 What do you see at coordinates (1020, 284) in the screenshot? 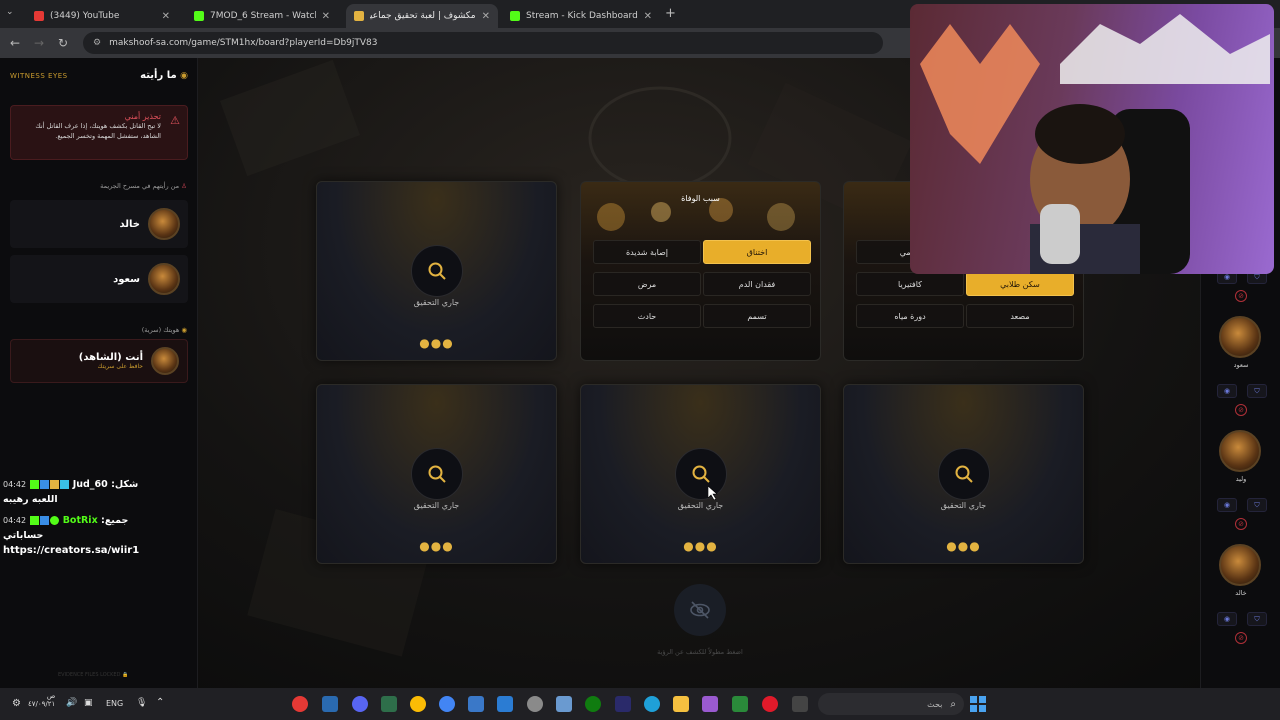
I see `option-dorm: سكن طلابي` at bounding box center [1020, 284].